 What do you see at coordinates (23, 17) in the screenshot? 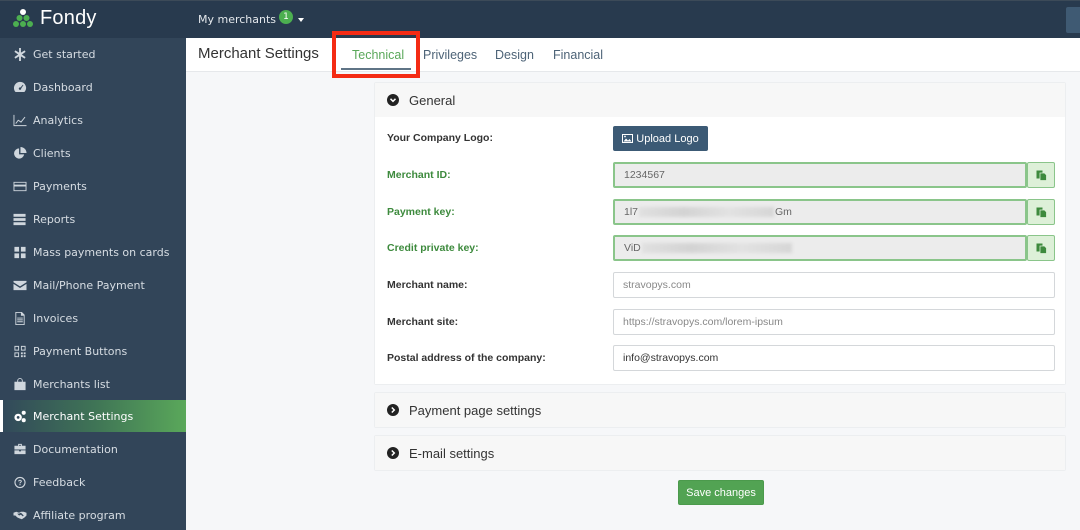
I see `fondy-logo-icon` at bounding box center [23, 17].